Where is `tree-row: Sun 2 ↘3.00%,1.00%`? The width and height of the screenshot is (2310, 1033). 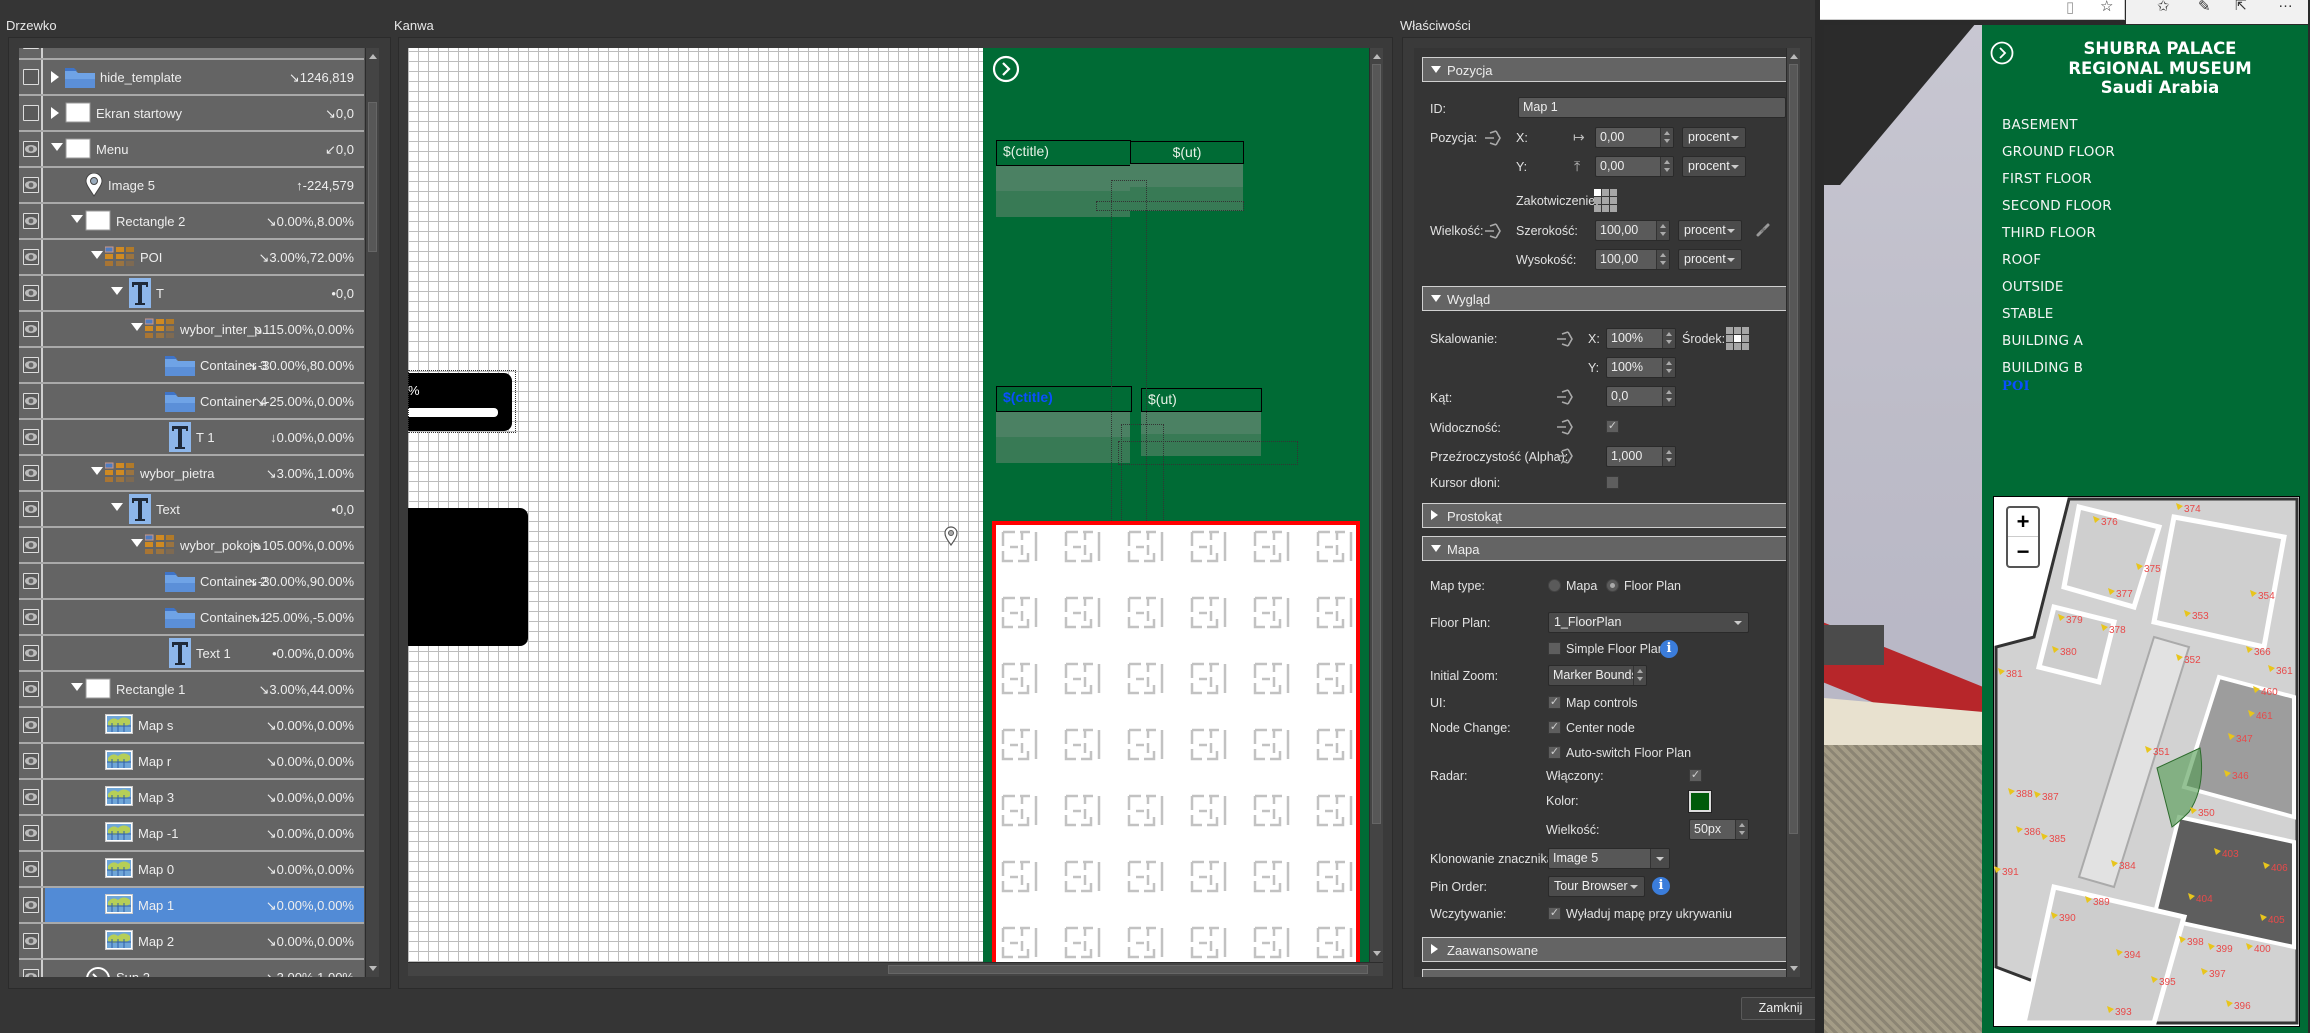
tree-row: Sun 2 ↘3.00%,1.00% is located at coordinates (191, 968).